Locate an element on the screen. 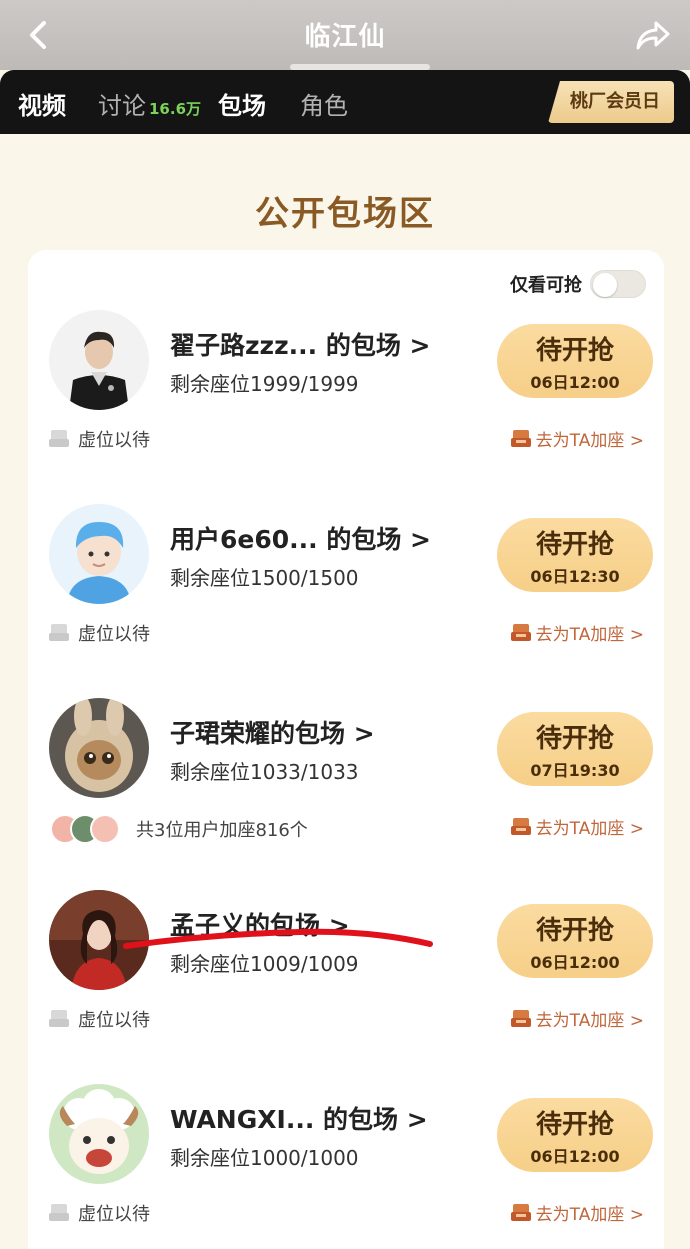 This screenshot has height=1249, width=690. tab-characters-label: 角色 is located at coordinates (324, 106).